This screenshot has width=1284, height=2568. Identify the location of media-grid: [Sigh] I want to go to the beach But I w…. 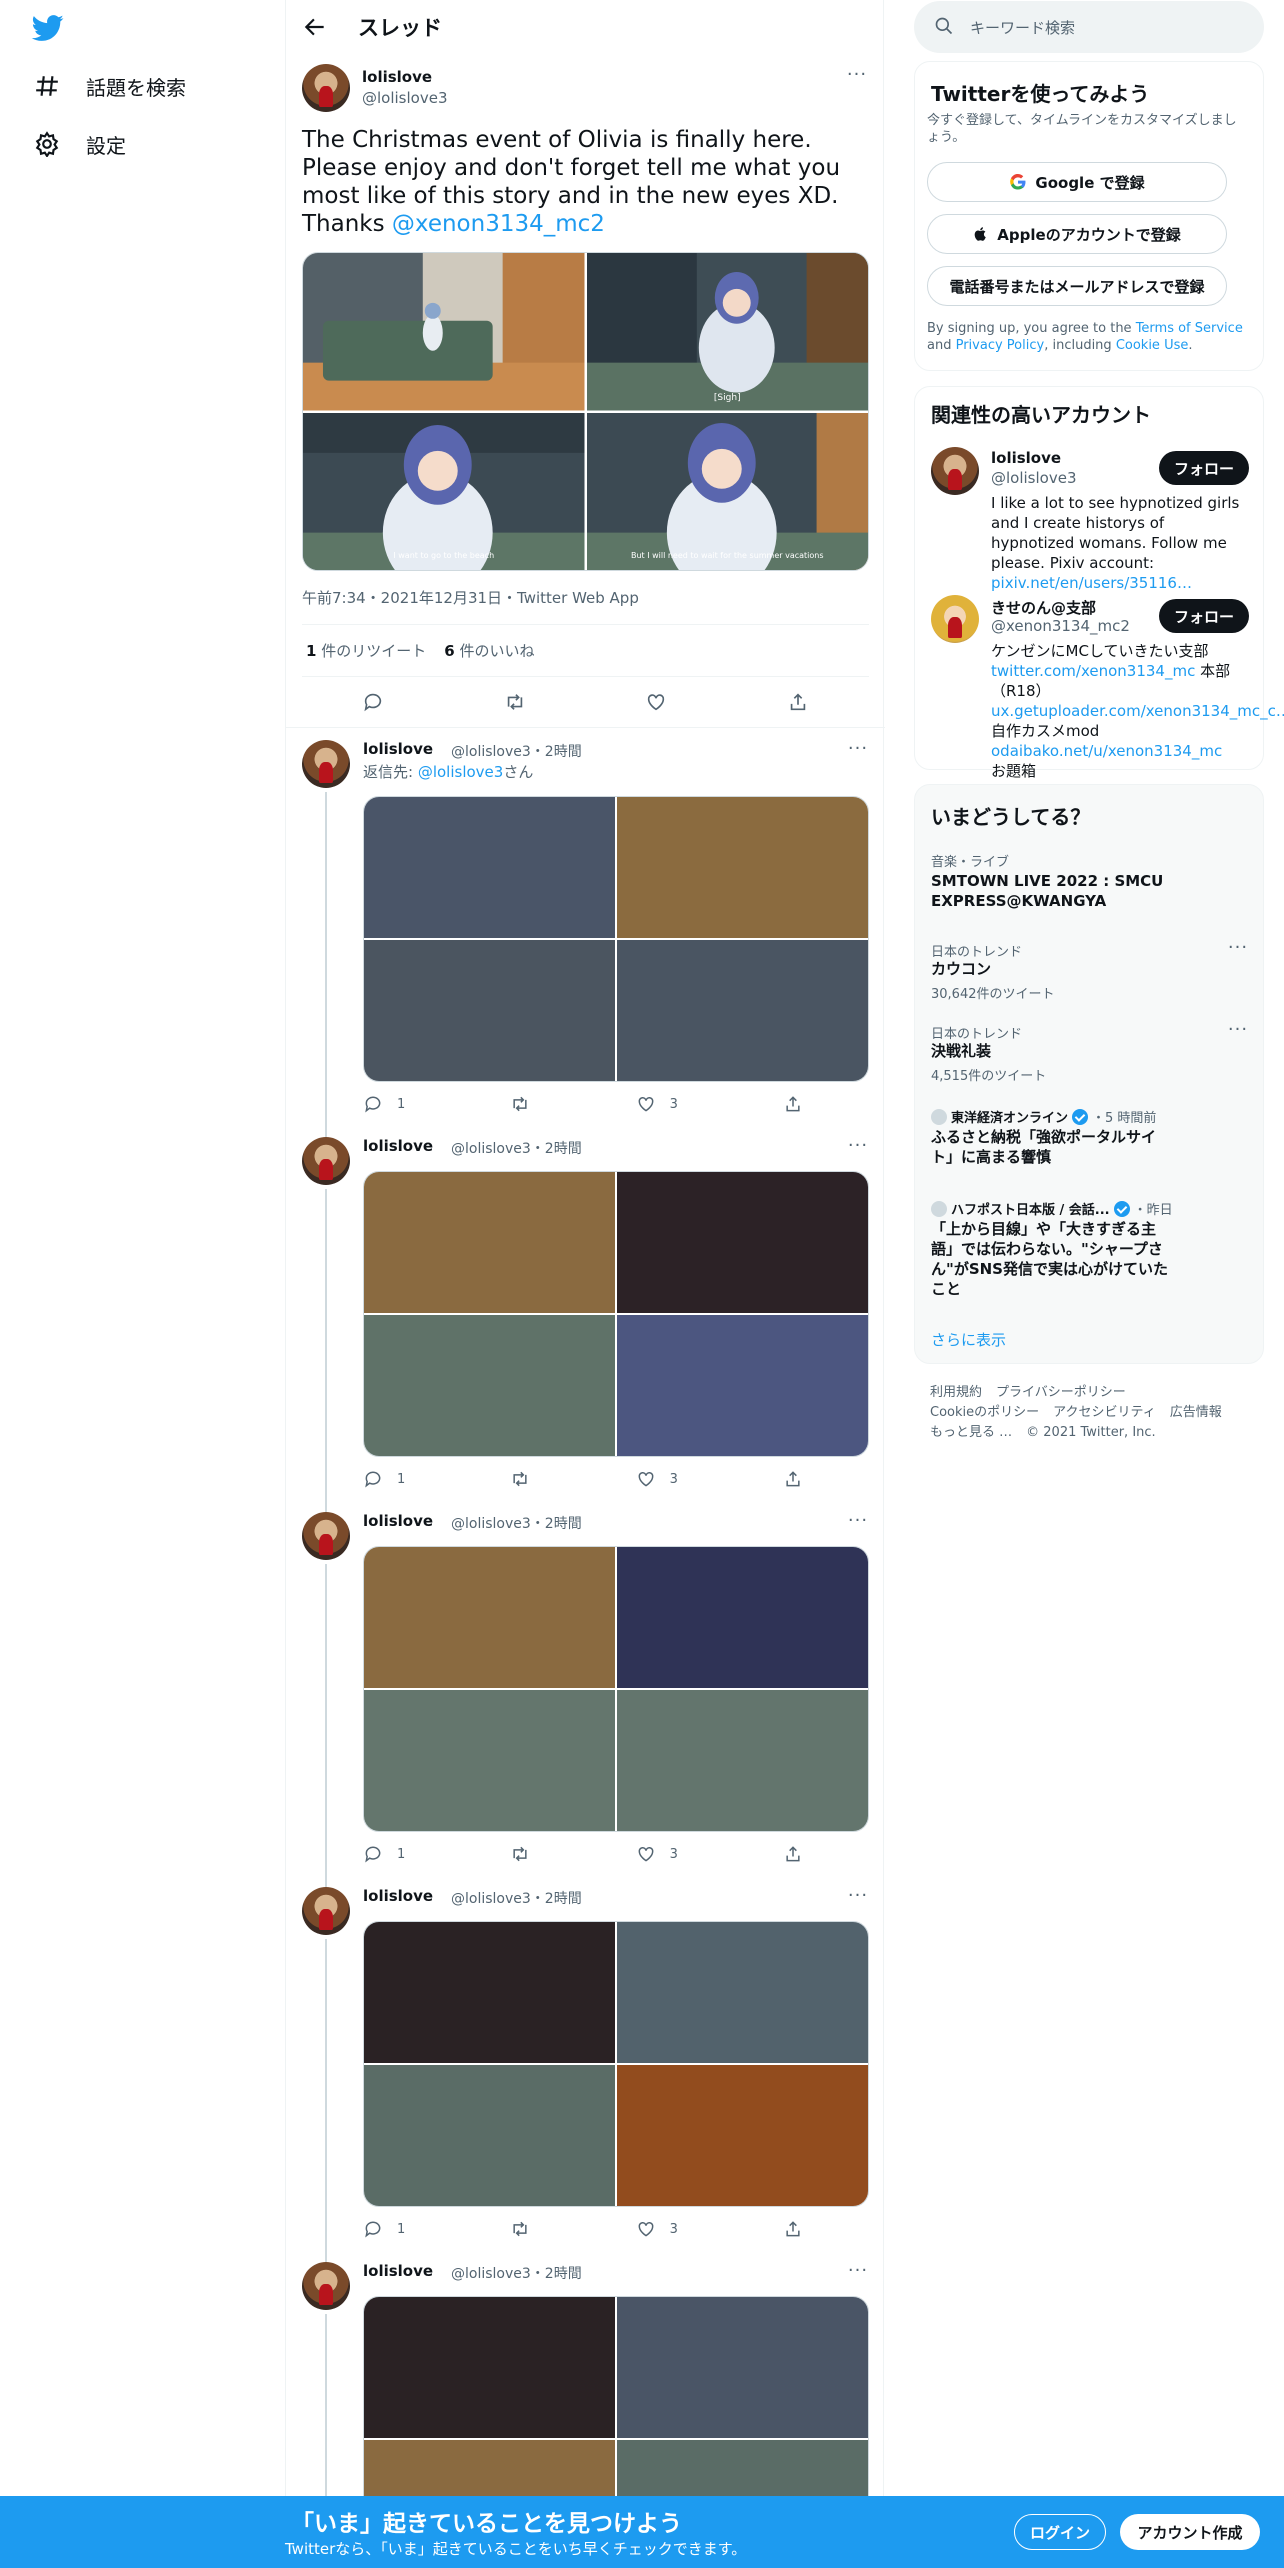
(585, 411).